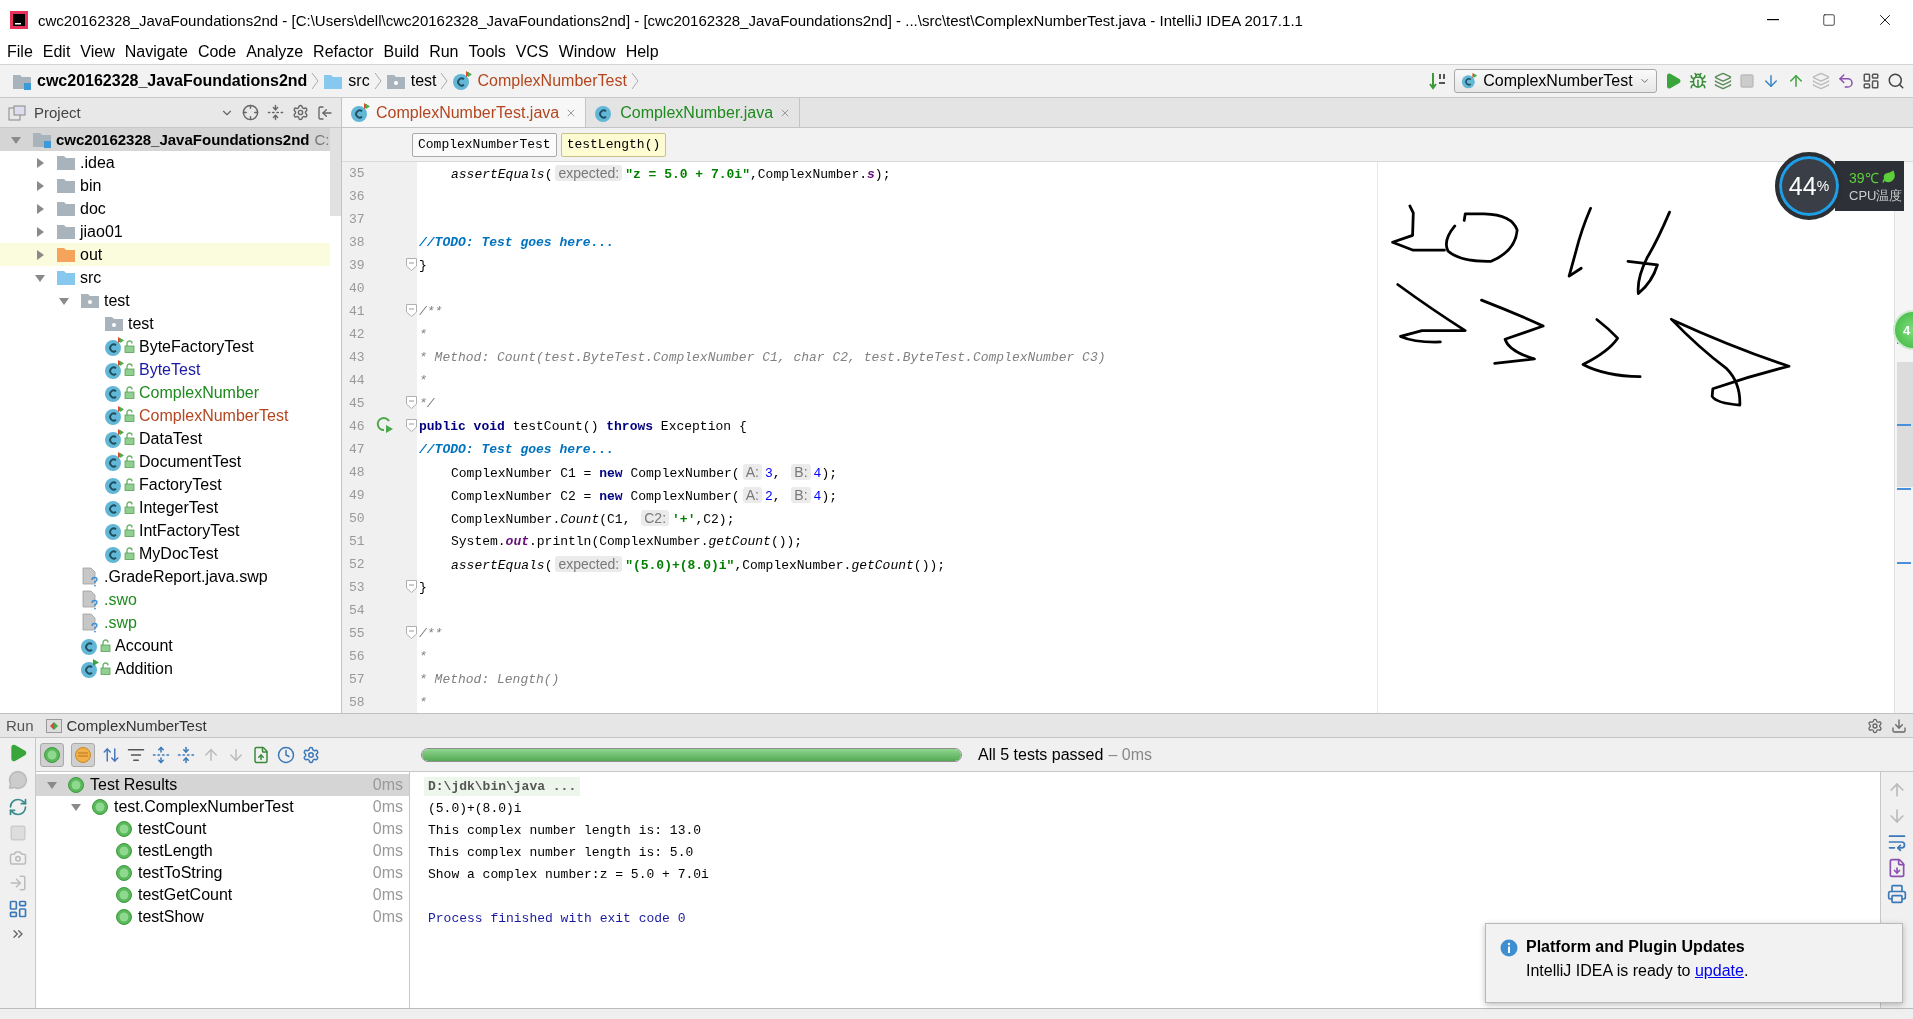 The width and height of the screenshot is (1913, 1019). Describe the element at coordinates (401, 52) in the screenshot. I see `menu-item: Build` at that location.